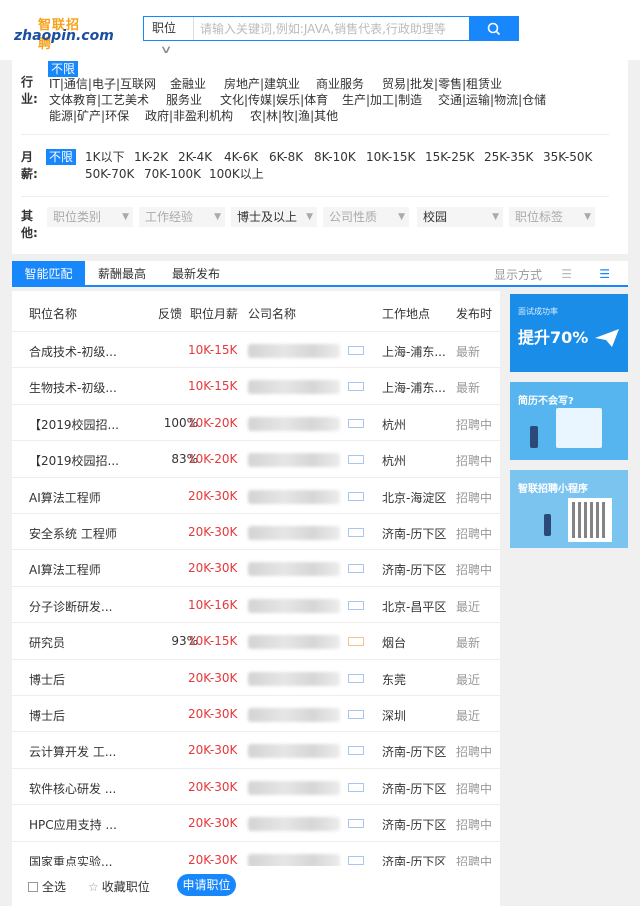  I want to click on favorite-button: ☆ 收藏职位, so click(119, 886).